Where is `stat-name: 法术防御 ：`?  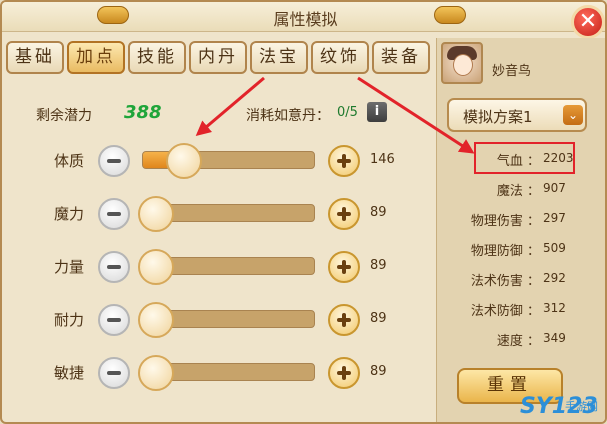
stat-name: 法术防御 ： is located at coordinates (505, 311).